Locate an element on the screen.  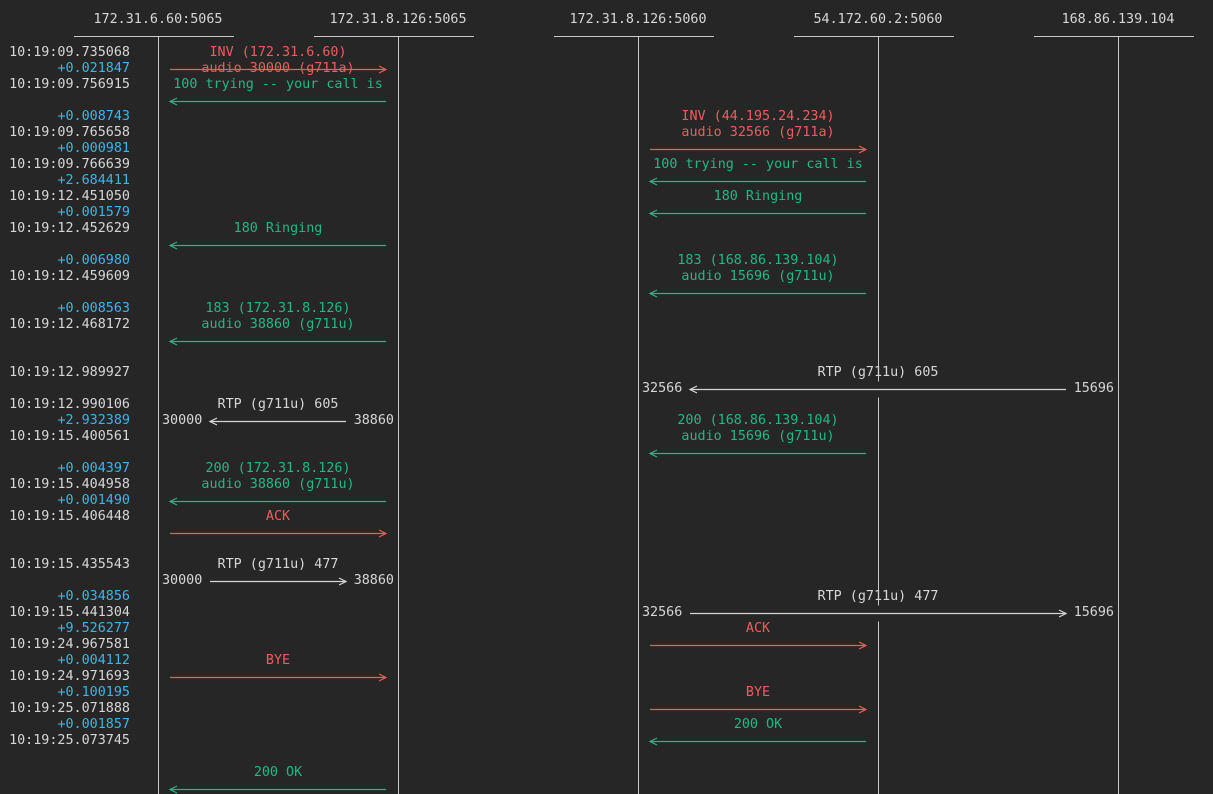
message-label: audio 30000 (g711a) is located at coordinates (278, 68).